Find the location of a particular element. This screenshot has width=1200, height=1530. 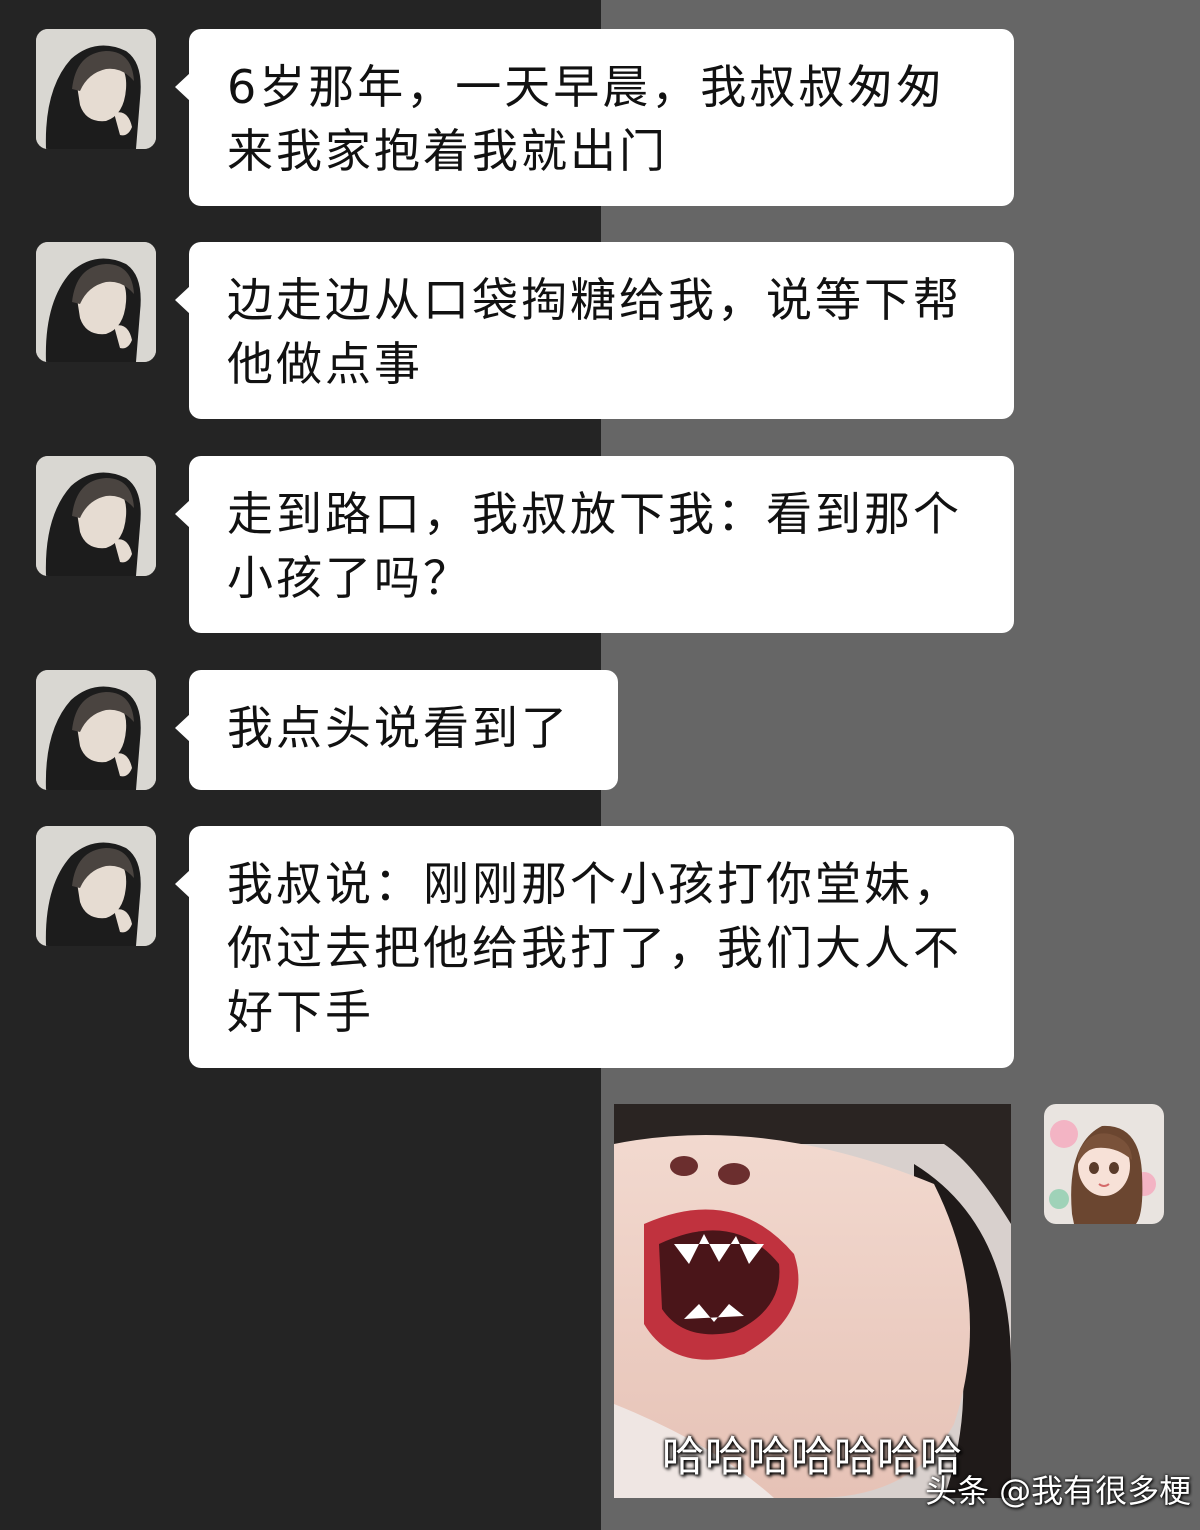

message-bubble: 6岁那年，一天早晨，我叔叔匆匆来我家抱着我就出门 is located at coordinates (594, 117).